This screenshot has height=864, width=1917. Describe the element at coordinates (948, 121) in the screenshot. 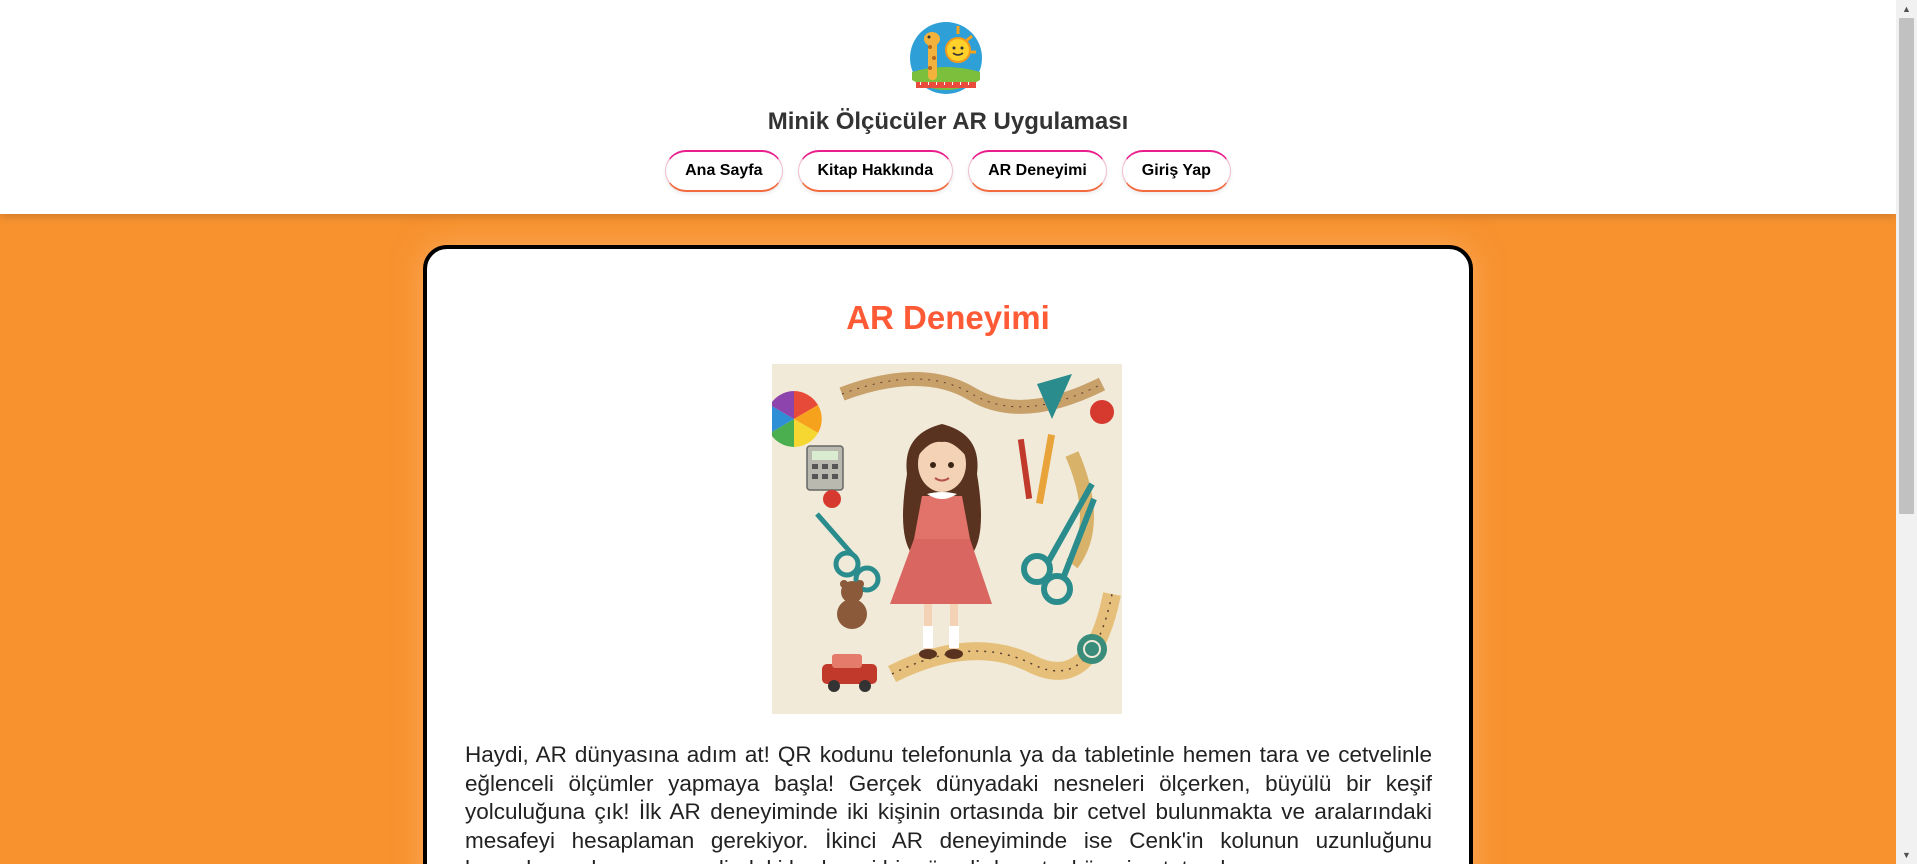

I see `site-title: Minik Ölçücüler AR Uygulaması` at that location.